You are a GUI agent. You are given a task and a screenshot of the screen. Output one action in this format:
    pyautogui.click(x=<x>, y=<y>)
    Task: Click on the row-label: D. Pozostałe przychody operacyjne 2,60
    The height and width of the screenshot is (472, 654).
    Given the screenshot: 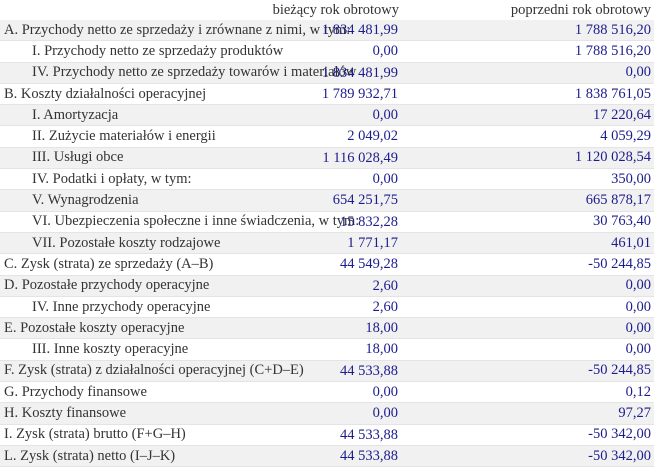 What is the action you would take?
    pyautogui.click(x=200, y=286)
    